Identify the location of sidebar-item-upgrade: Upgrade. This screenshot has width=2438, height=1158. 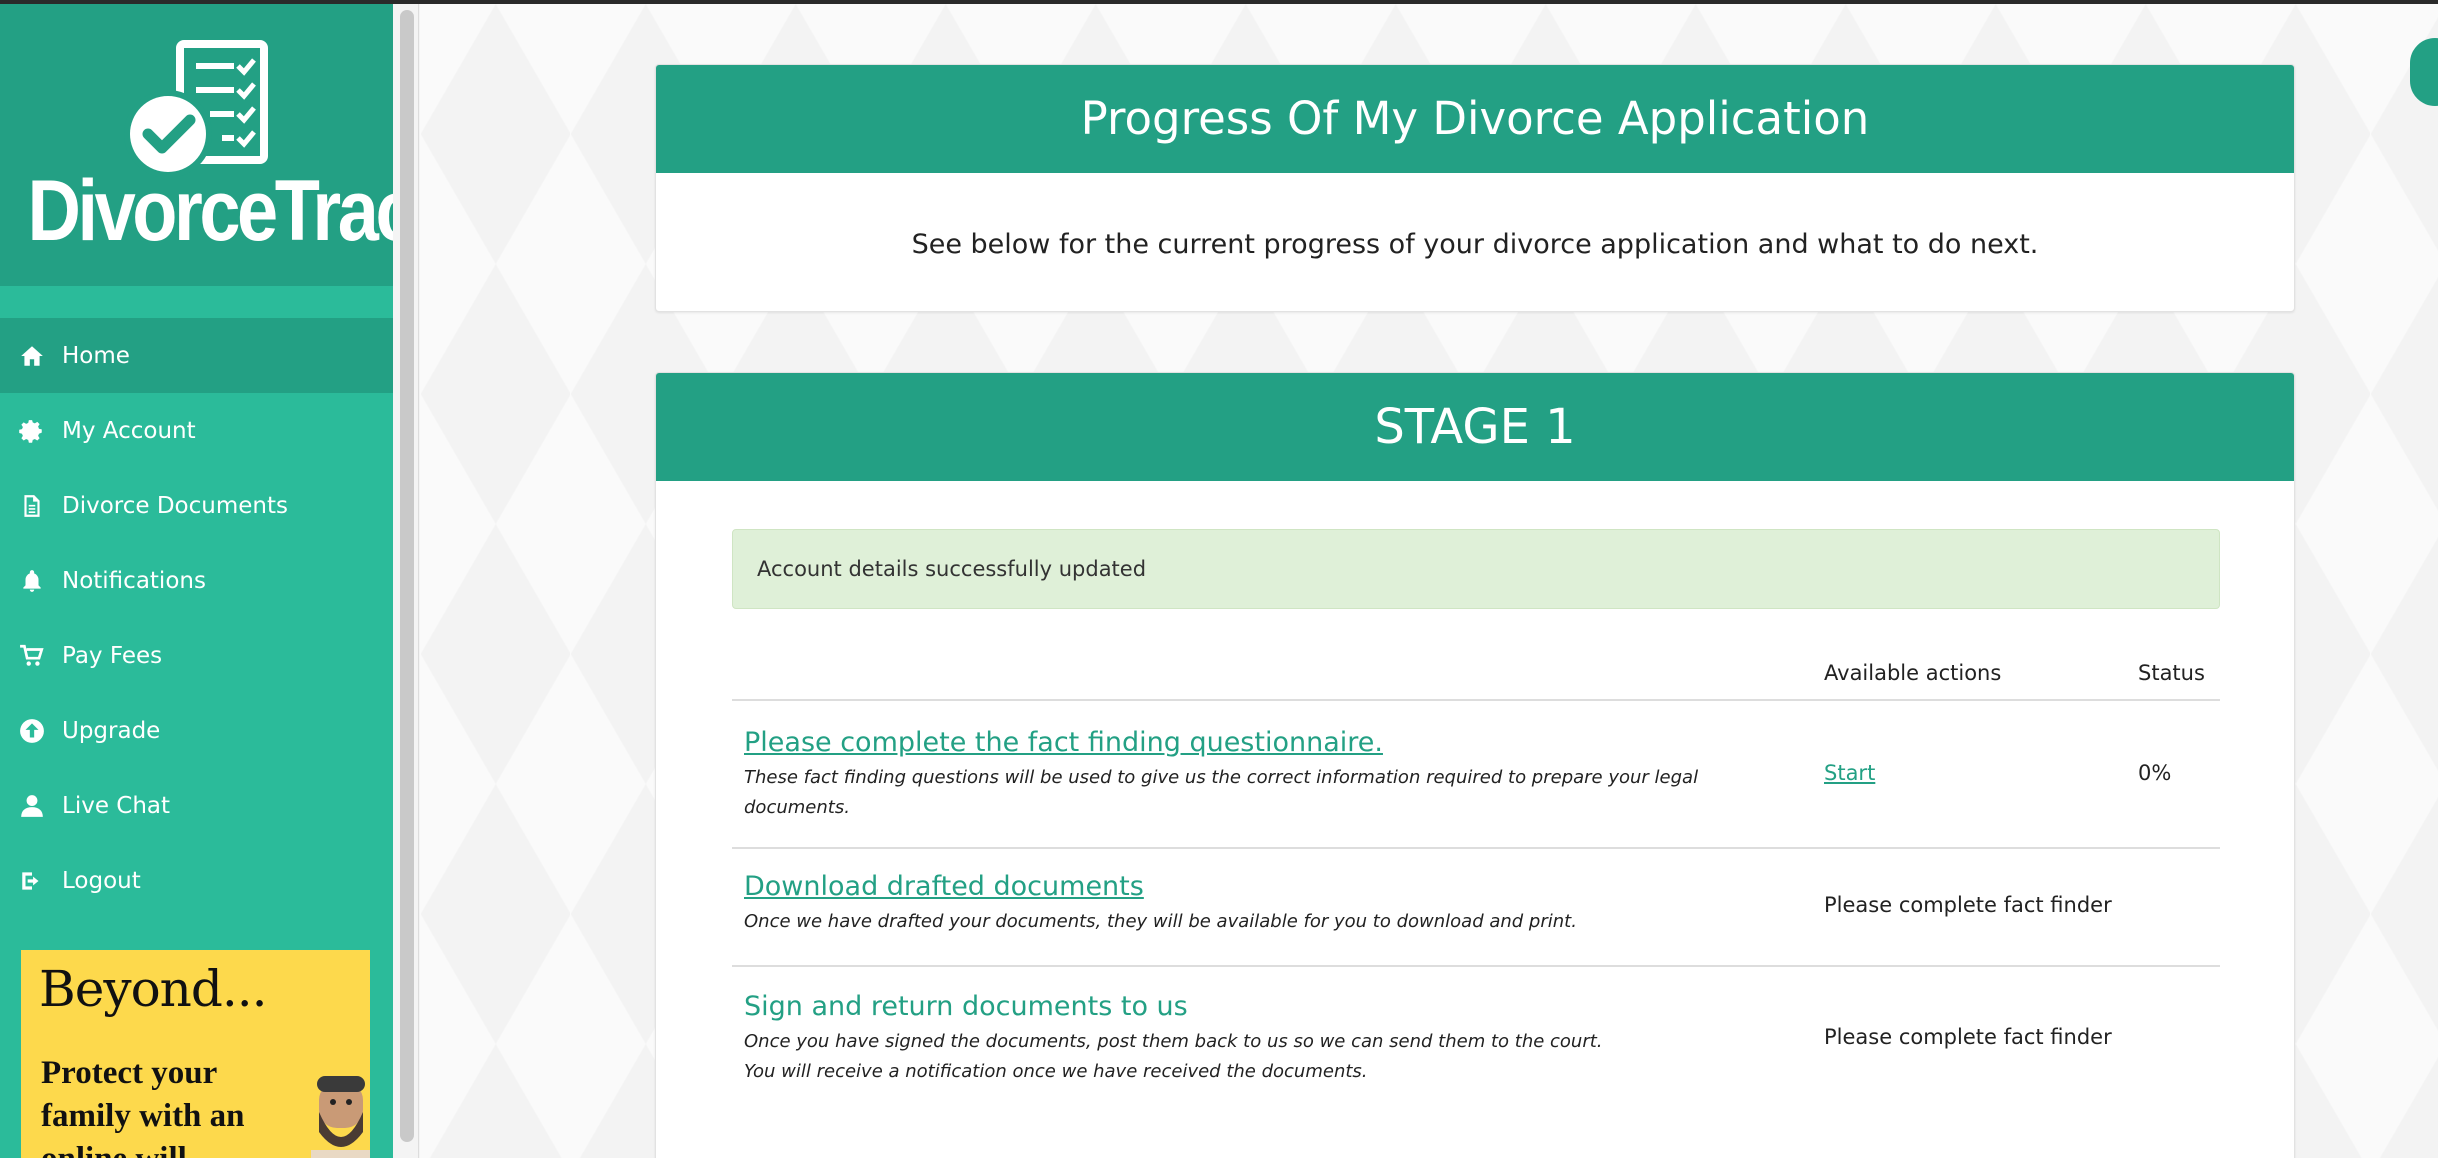
(196, 730).